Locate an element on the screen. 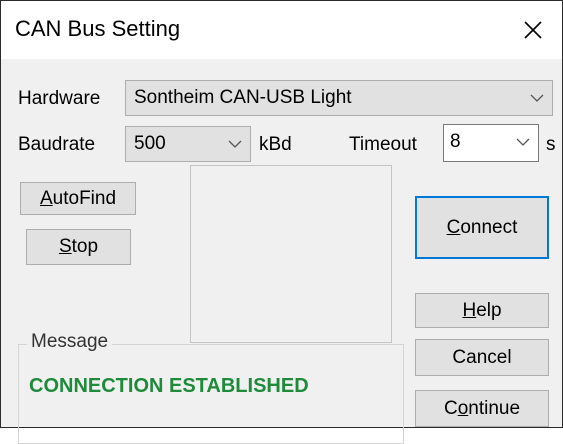 Image resolution: width=563 pixels, height=444 pixels. title-bar: CAN Bus Setting is located at coordinates (281, 30).